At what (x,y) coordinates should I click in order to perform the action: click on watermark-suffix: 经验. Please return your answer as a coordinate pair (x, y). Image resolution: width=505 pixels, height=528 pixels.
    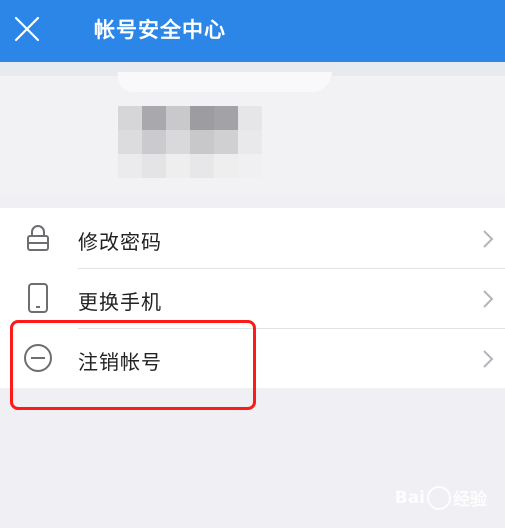
    Looking at the image, I should click on (470, 500).